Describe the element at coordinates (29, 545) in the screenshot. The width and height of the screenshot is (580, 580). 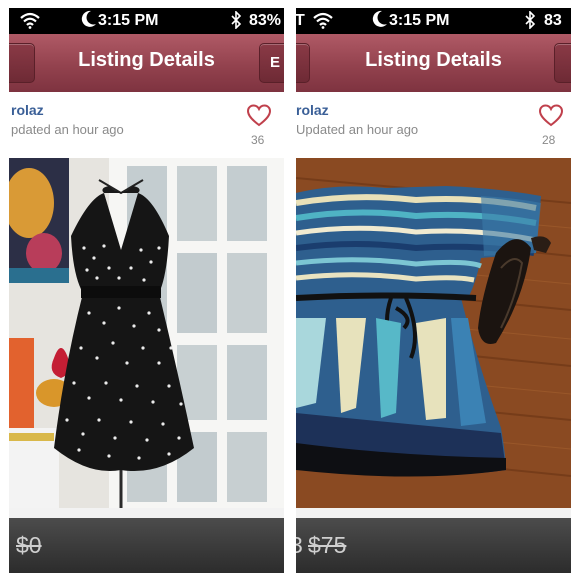
I see `listing-price: $0` at that location.